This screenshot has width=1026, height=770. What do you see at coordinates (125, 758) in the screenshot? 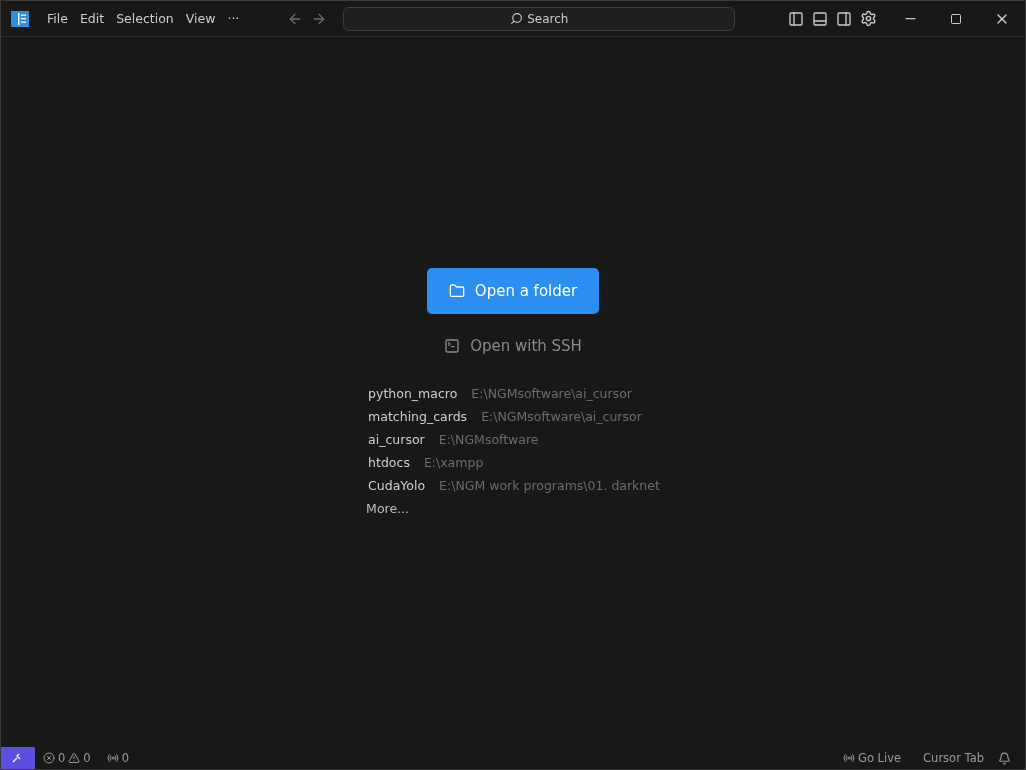
I see `ports-count: 0` at bounding box center [125, 758].